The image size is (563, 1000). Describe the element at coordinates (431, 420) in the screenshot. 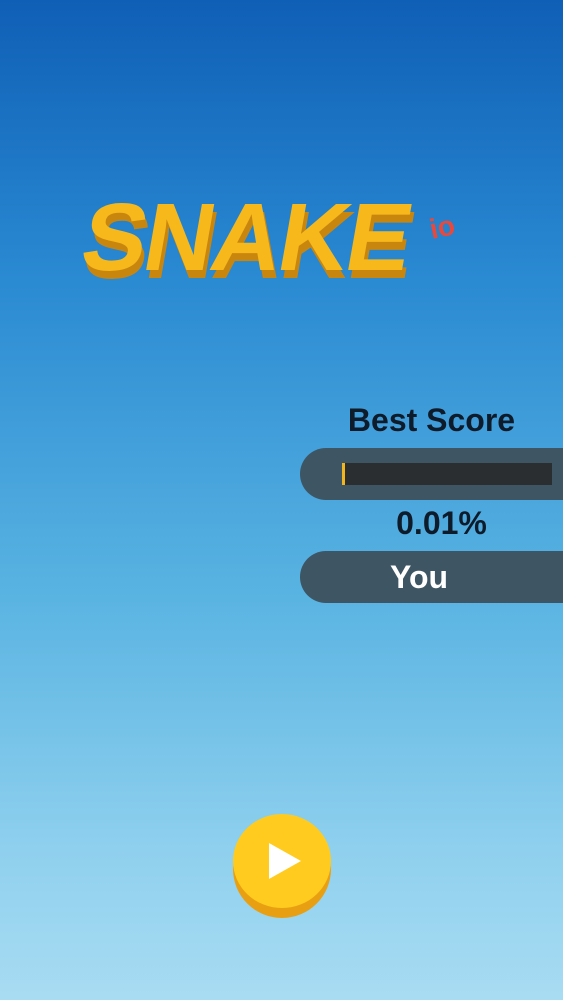

I see `best-score-label: Best Score` at that location.